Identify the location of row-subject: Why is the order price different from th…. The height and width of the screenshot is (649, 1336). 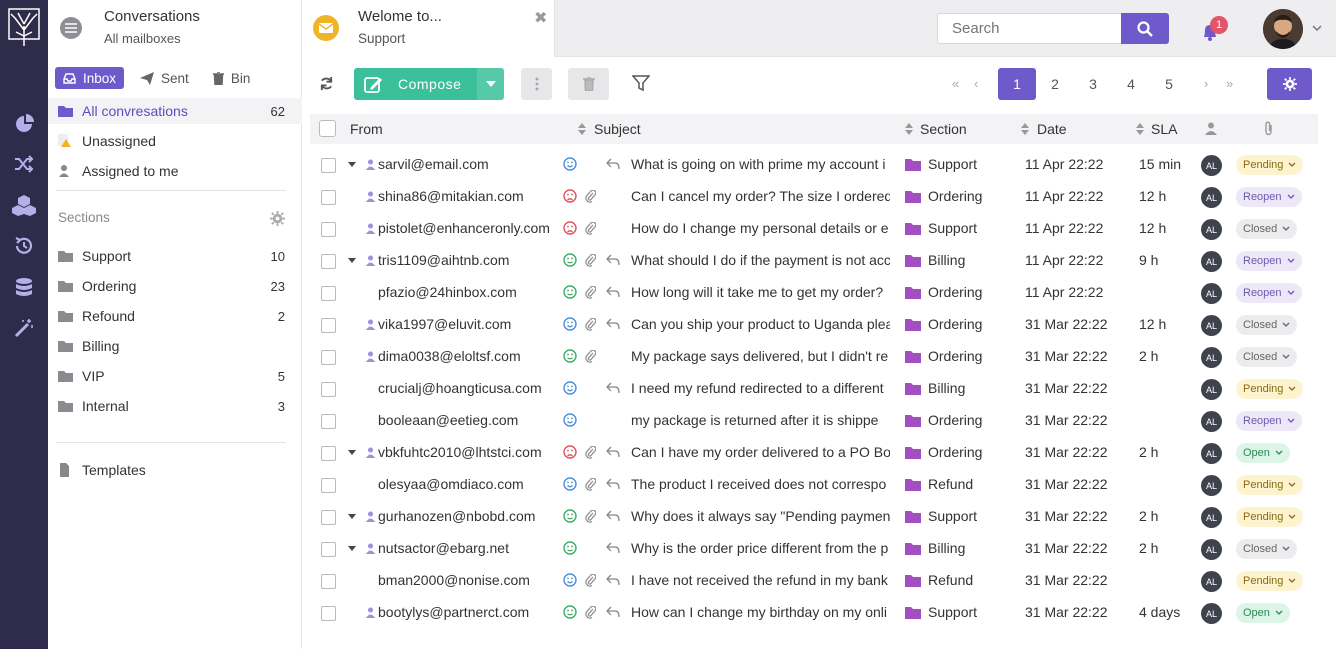
(760, 548).